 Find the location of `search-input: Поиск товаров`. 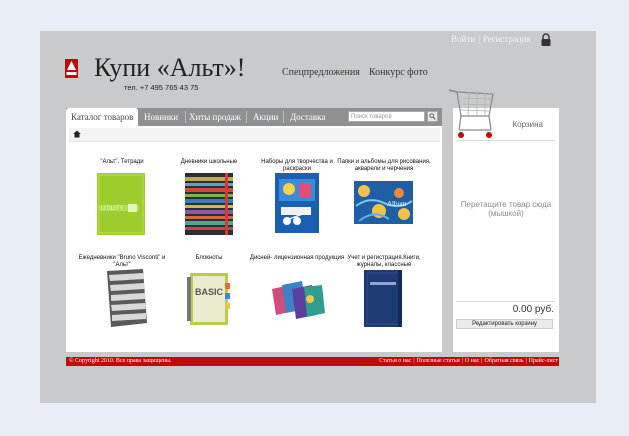

search-input: Поиск товаров is located at coordinates (386, 116).